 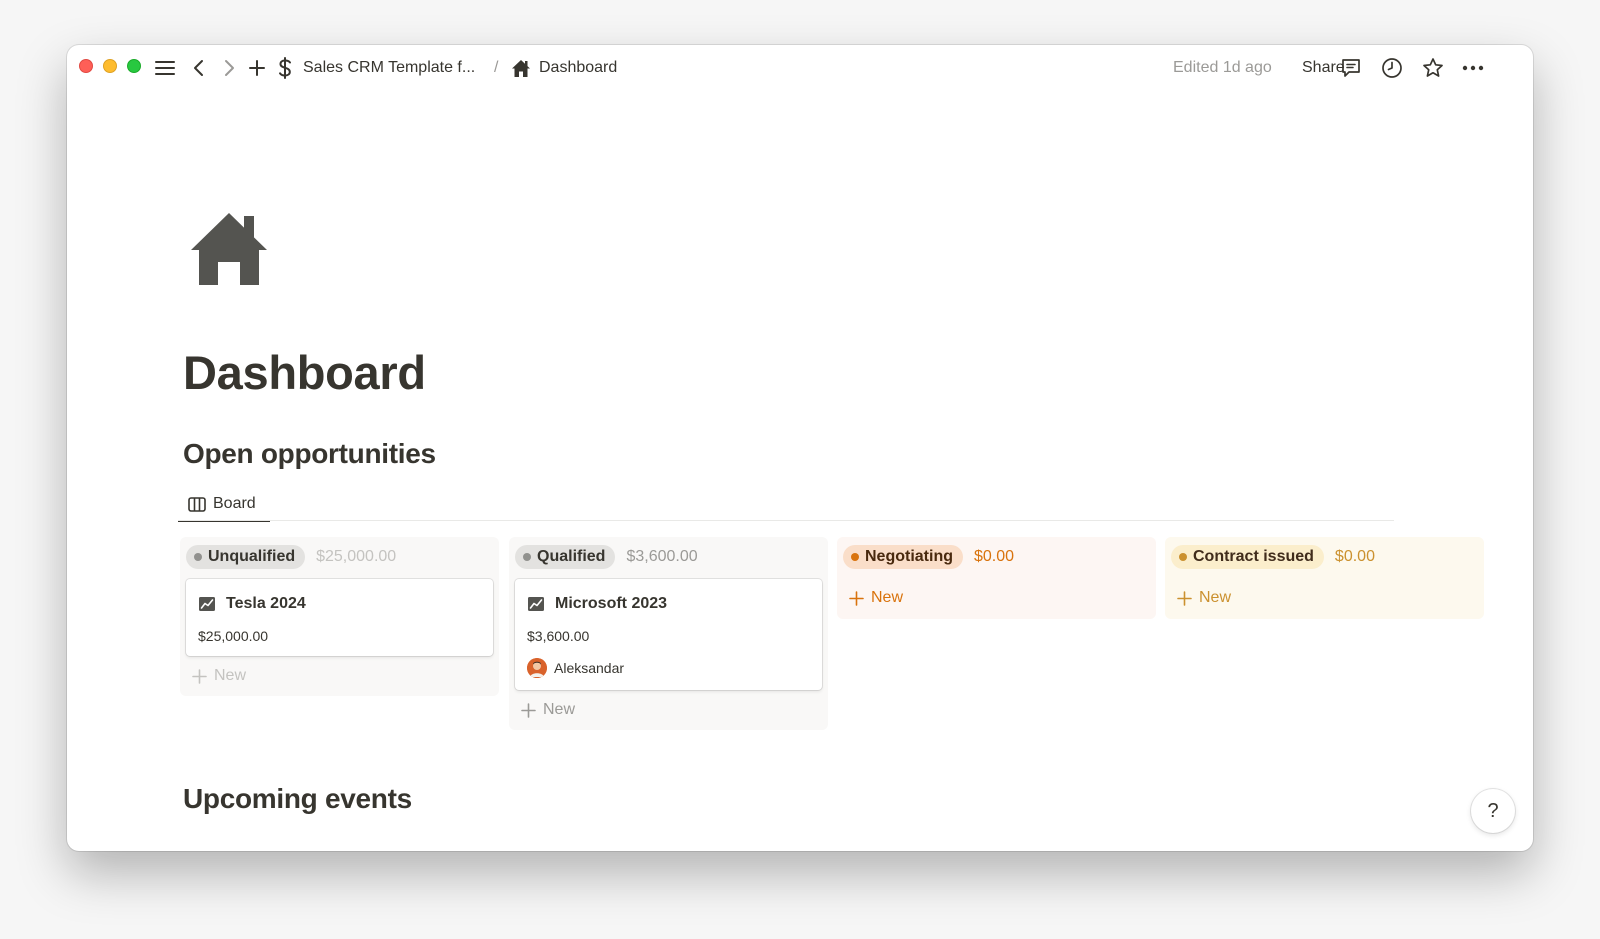 I want to click on board-card: Tesla 2024 $25,000.00, so click(x=339, y=617).